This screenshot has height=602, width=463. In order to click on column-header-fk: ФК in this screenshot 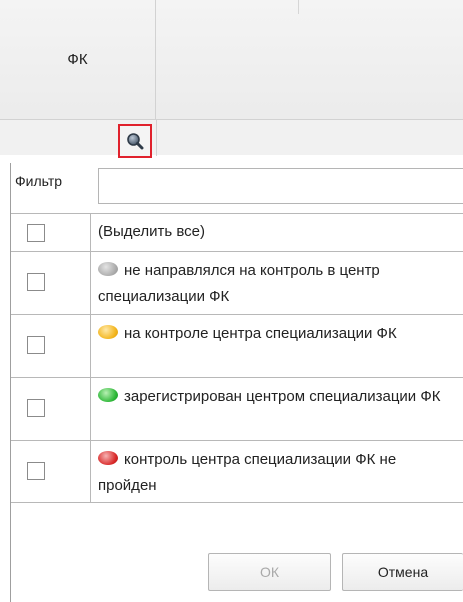, I will do `click(78, 59)`.